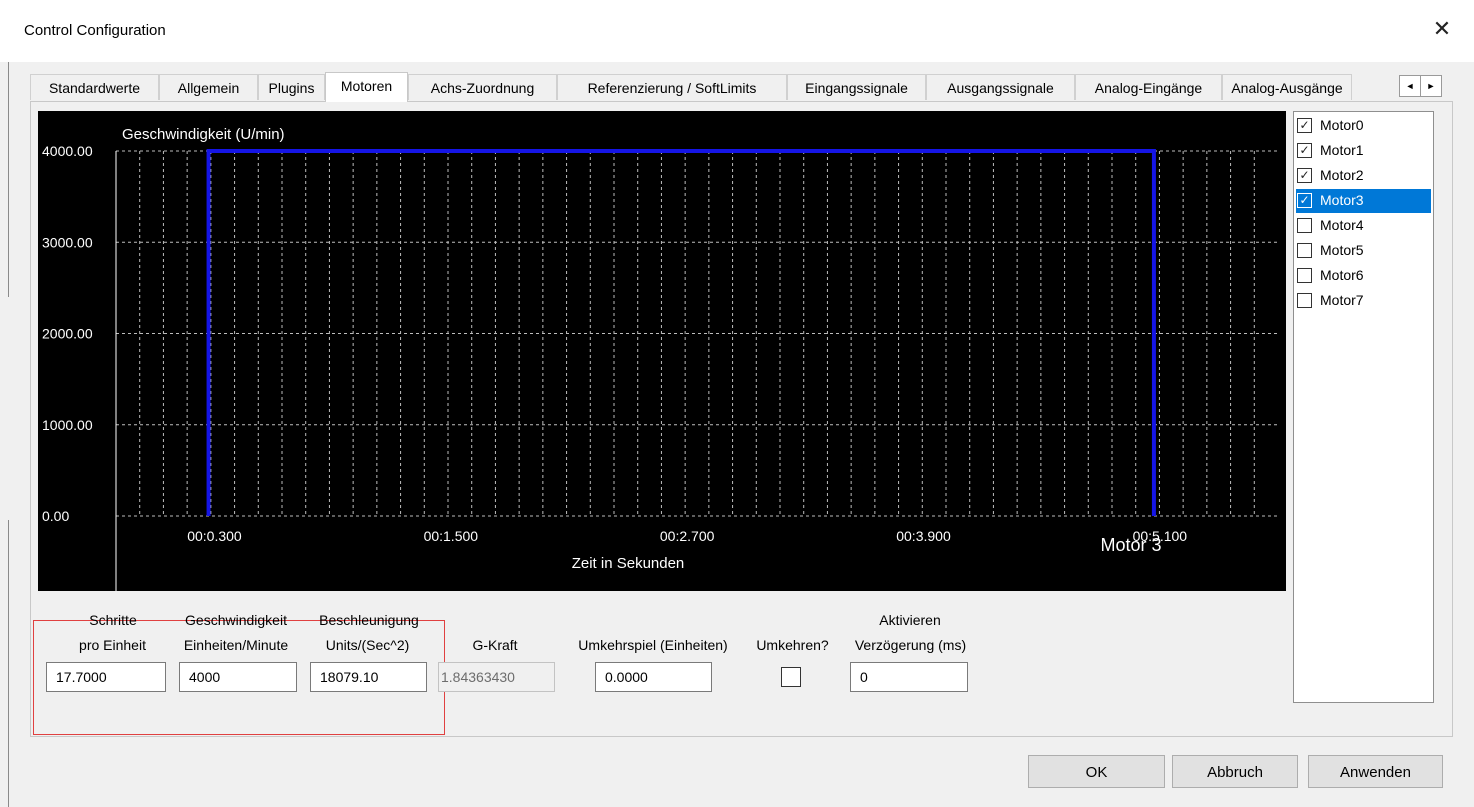  What do you see at coordinates (1342, 275) in the screenshot?
I see `motor-label: Motor6` at bounding box center [1342, 275].